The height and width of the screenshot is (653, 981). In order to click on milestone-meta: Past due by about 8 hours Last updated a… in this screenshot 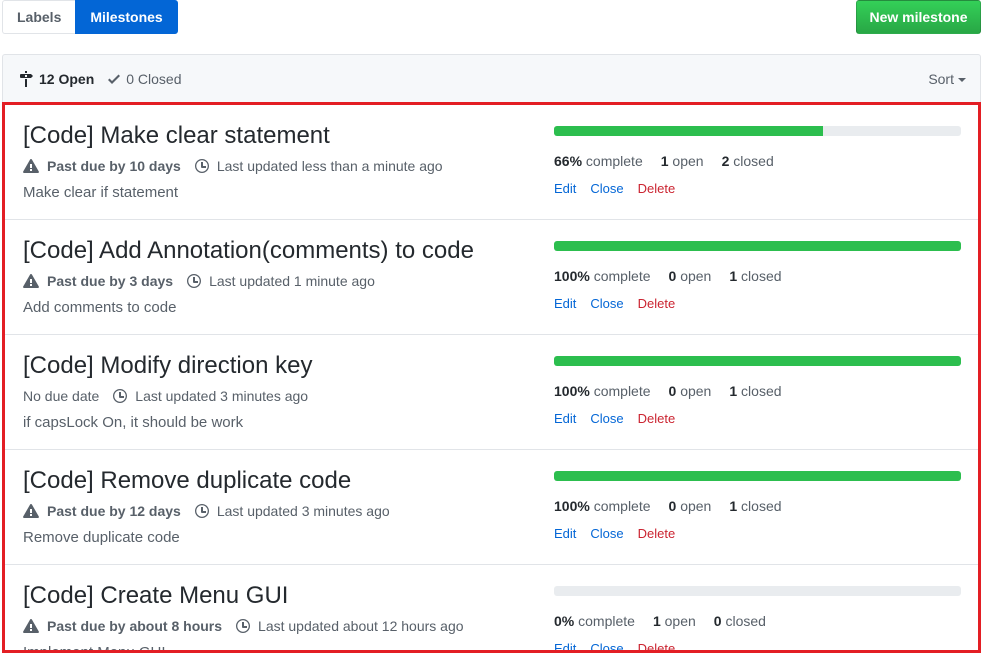, I will do `click(283, 626)`.